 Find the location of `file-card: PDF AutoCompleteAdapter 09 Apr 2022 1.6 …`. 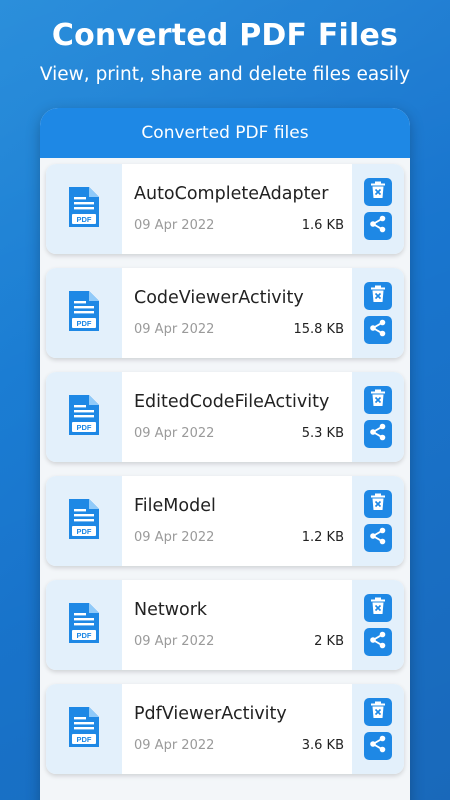

file-card: PDF AutoCompleteAdapter 09 Apr 2022 1.6 … is located at coordinates (225, 209).